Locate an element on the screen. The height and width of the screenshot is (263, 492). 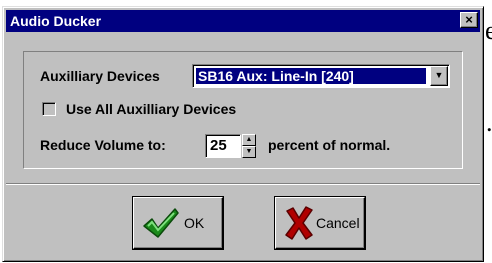
ok-button: OK is located at coordinates (178, 223).